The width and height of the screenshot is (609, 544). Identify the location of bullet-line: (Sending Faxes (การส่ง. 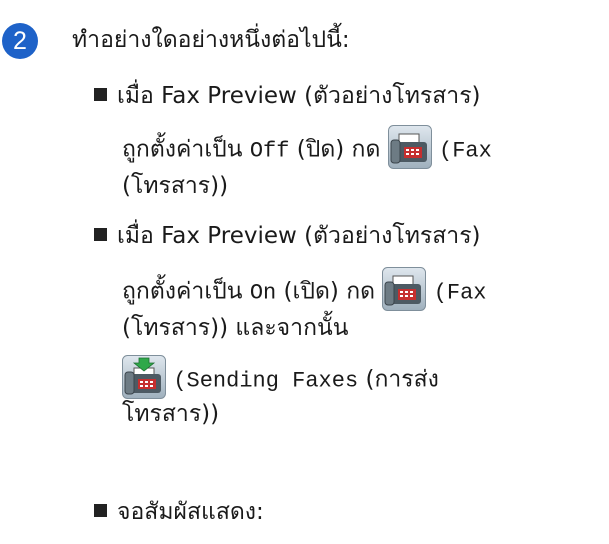
(280, 378).